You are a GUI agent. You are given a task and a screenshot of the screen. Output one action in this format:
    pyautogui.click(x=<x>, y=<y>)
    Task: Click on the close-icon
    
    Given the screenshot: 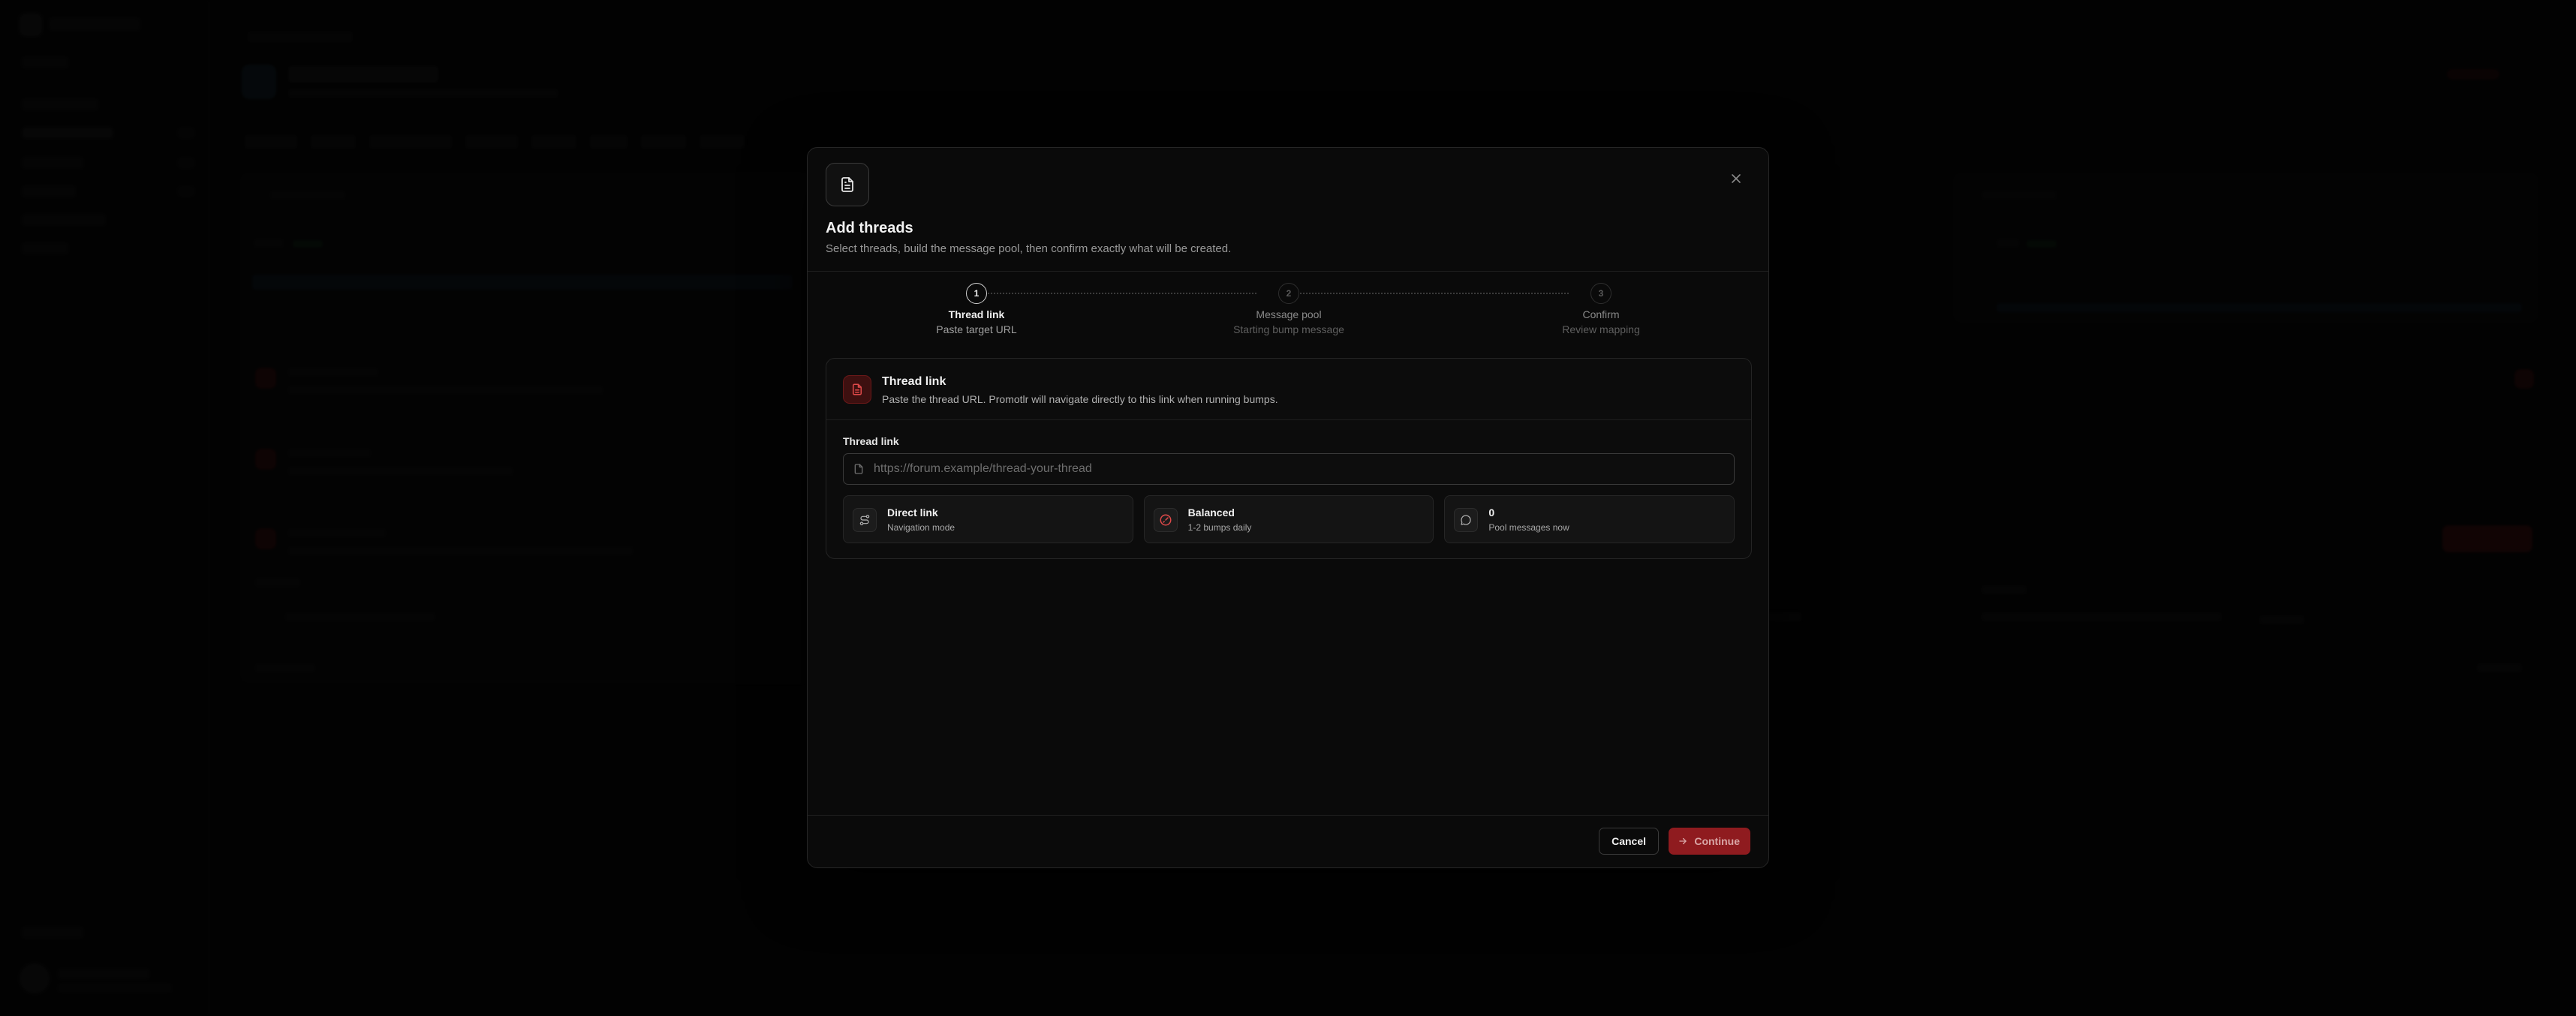 What is the action you would take?
    pyautogui.click(x=1736, y=178)
    